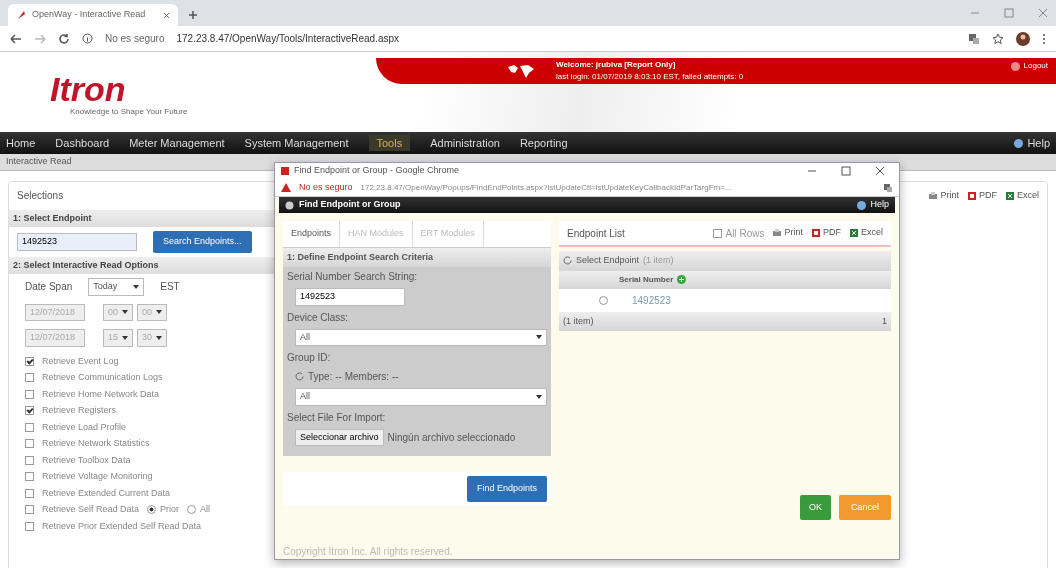 The image size is (1056, 568). I want to click on endpoint-field: 1492523, so click(77, 242).